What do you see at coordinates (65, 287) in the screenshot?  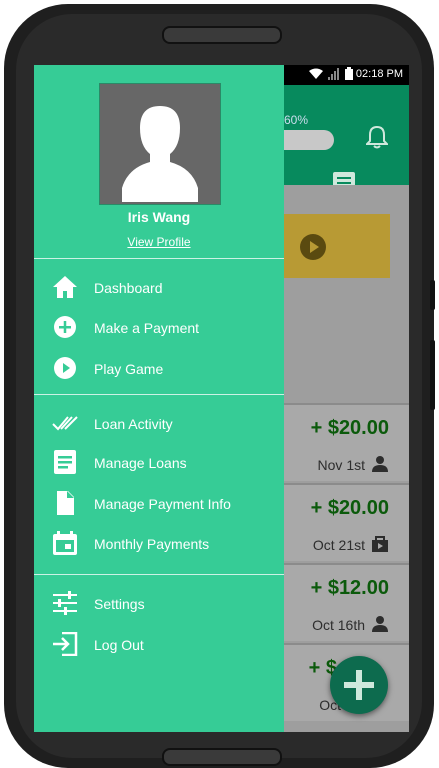 I see `home-icon` at bounding box center [65, 287].